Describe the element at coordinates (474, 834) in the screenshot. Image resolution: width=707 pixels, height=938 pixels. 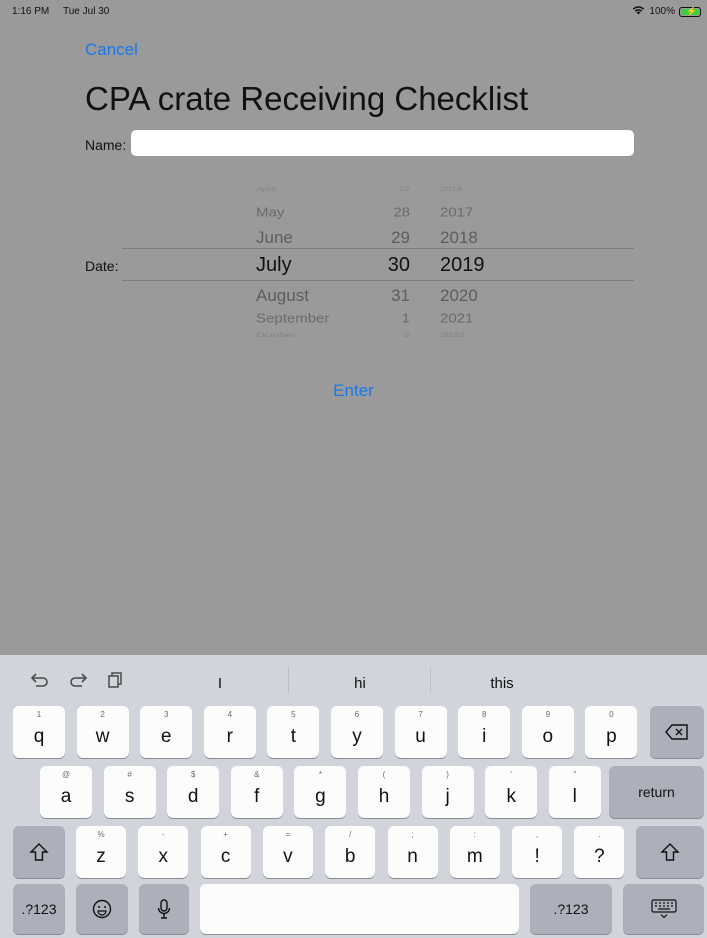
I see `key-hint: :` at that location.